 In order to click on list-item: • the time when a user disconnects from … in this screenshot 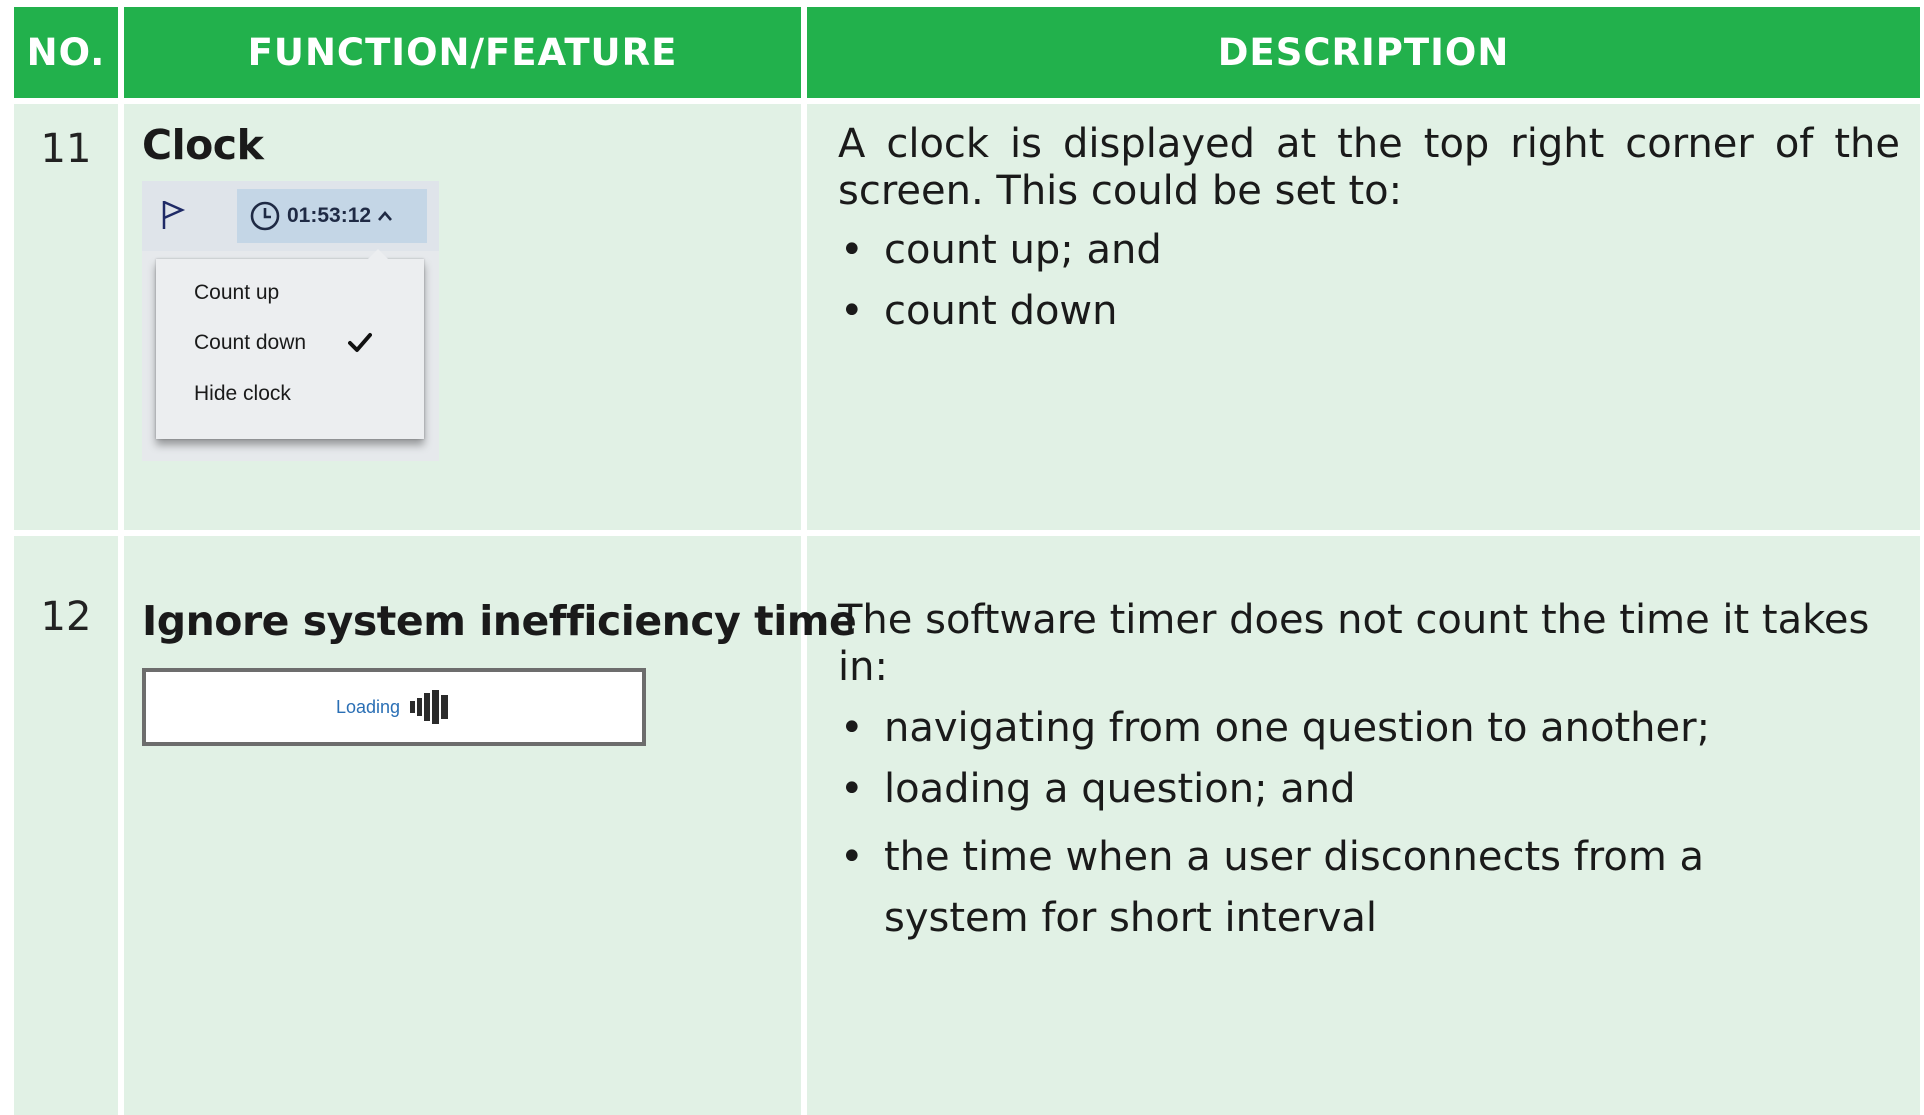, I will do `click(1291, 888)`.